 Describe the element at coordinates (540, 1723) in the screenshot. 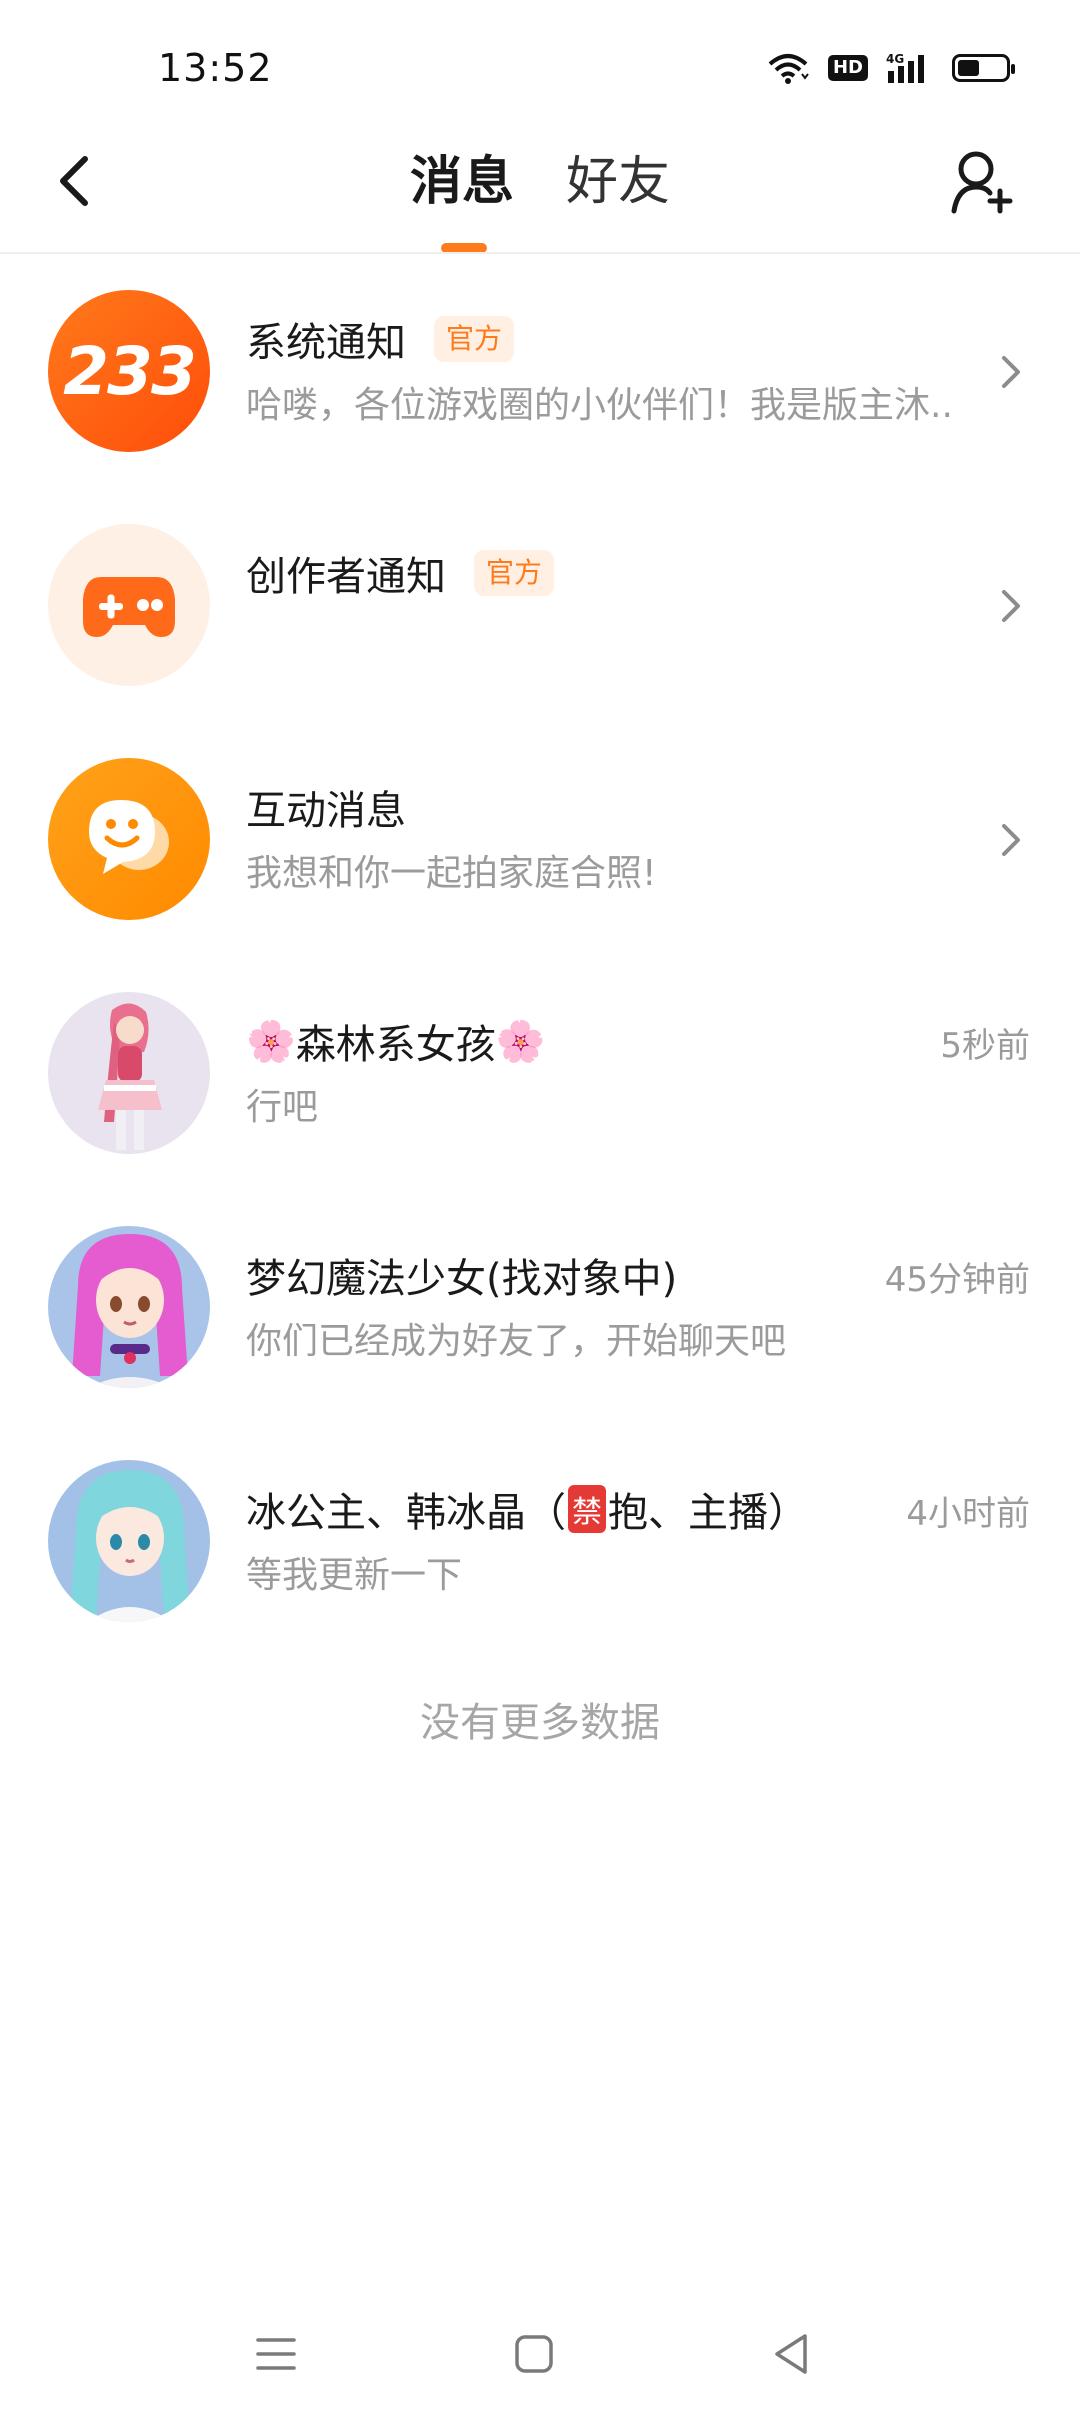

I see `no-more-data-text: 没有更多数据` at that location.